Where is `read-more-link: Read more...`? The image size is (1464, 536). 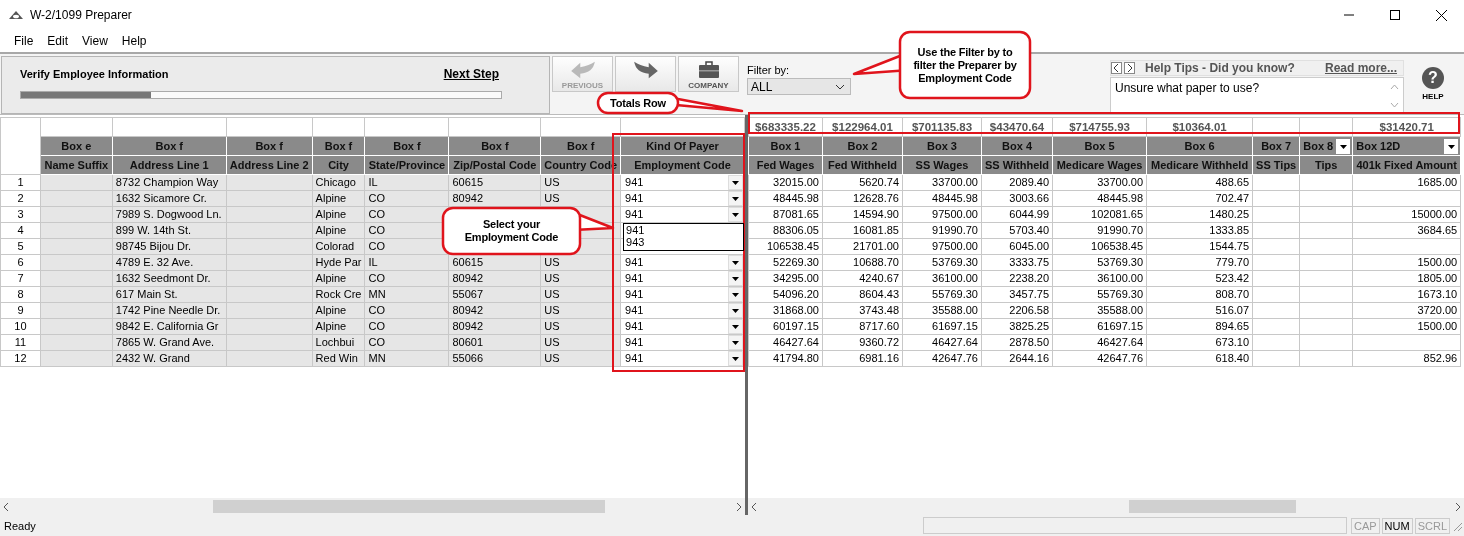 read-more-link: Read more... is located at coordinates (1360, 68).